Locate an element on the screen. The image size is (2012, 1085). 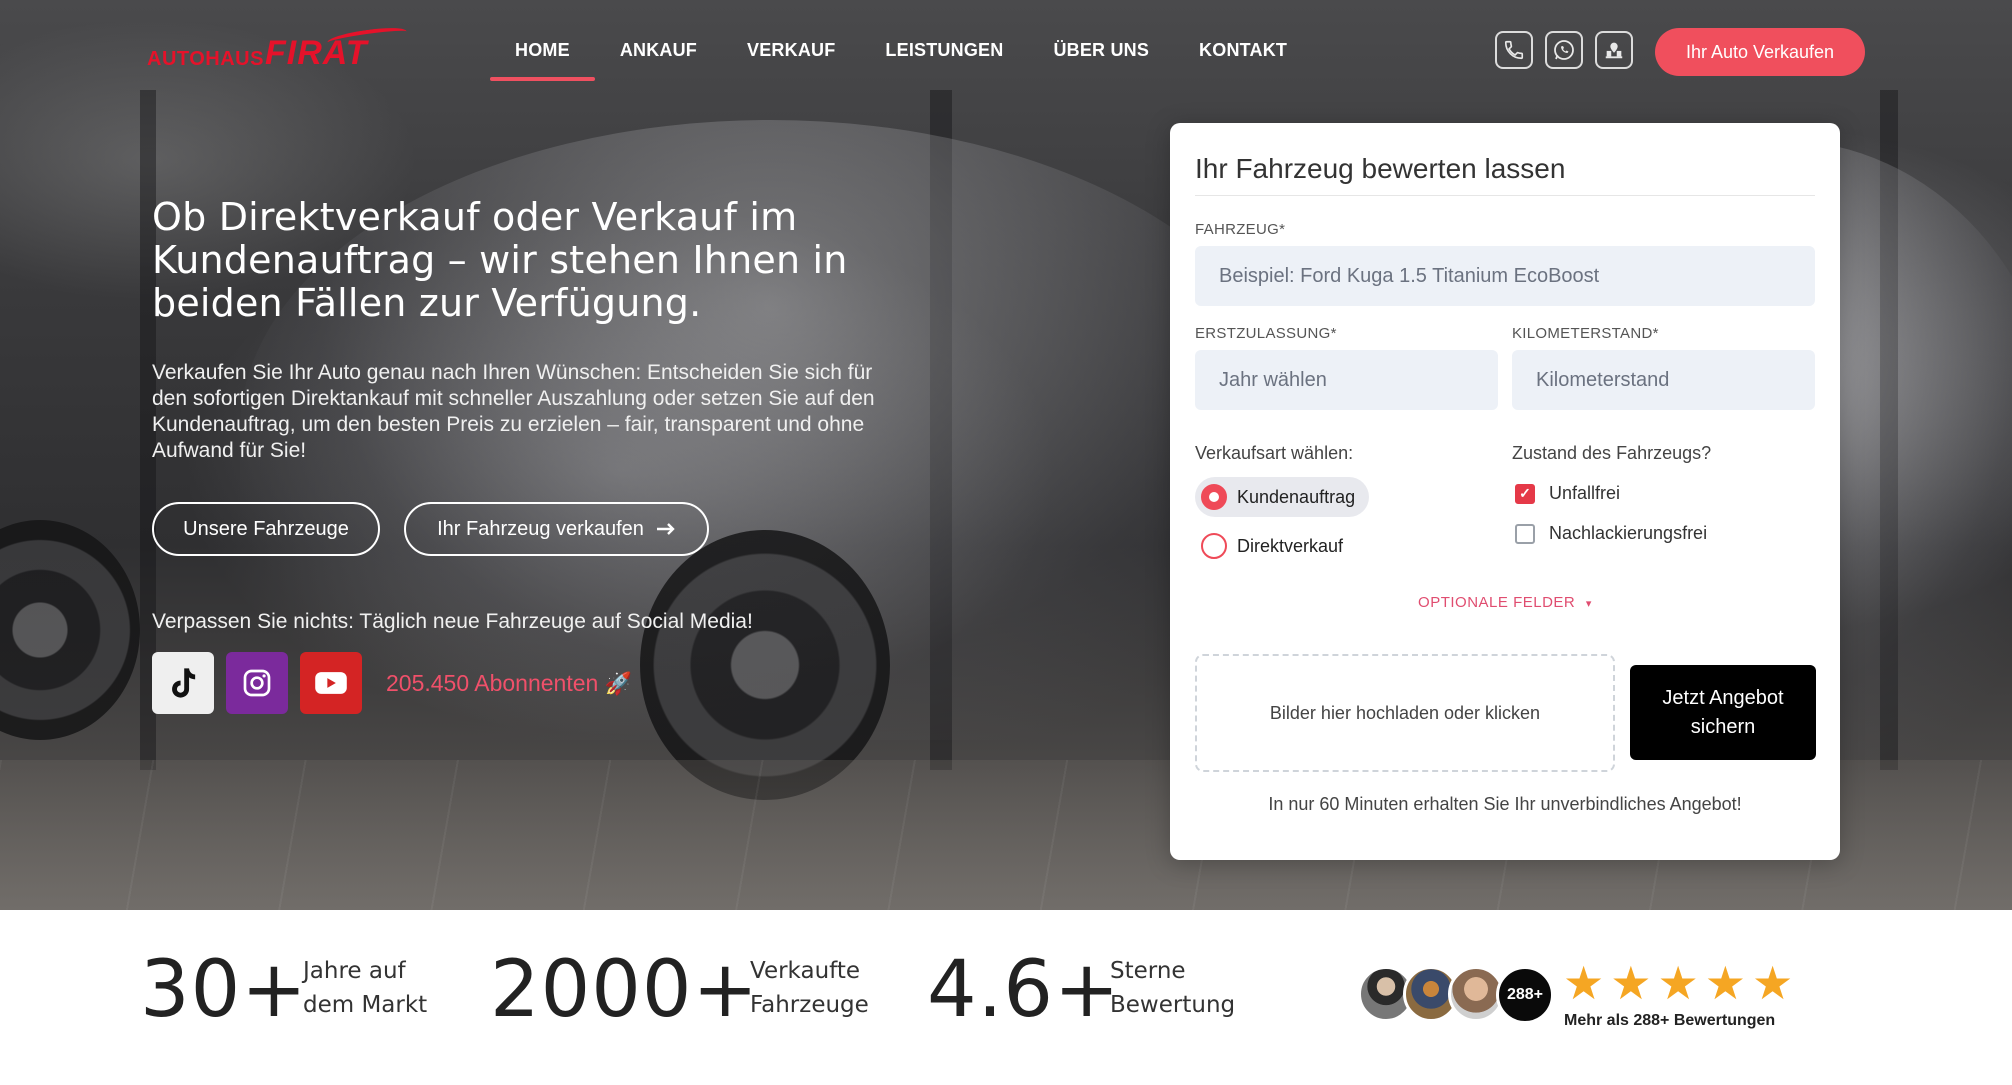
nav-kontakt: KONTAKT is located at coordinates (1243, 60).